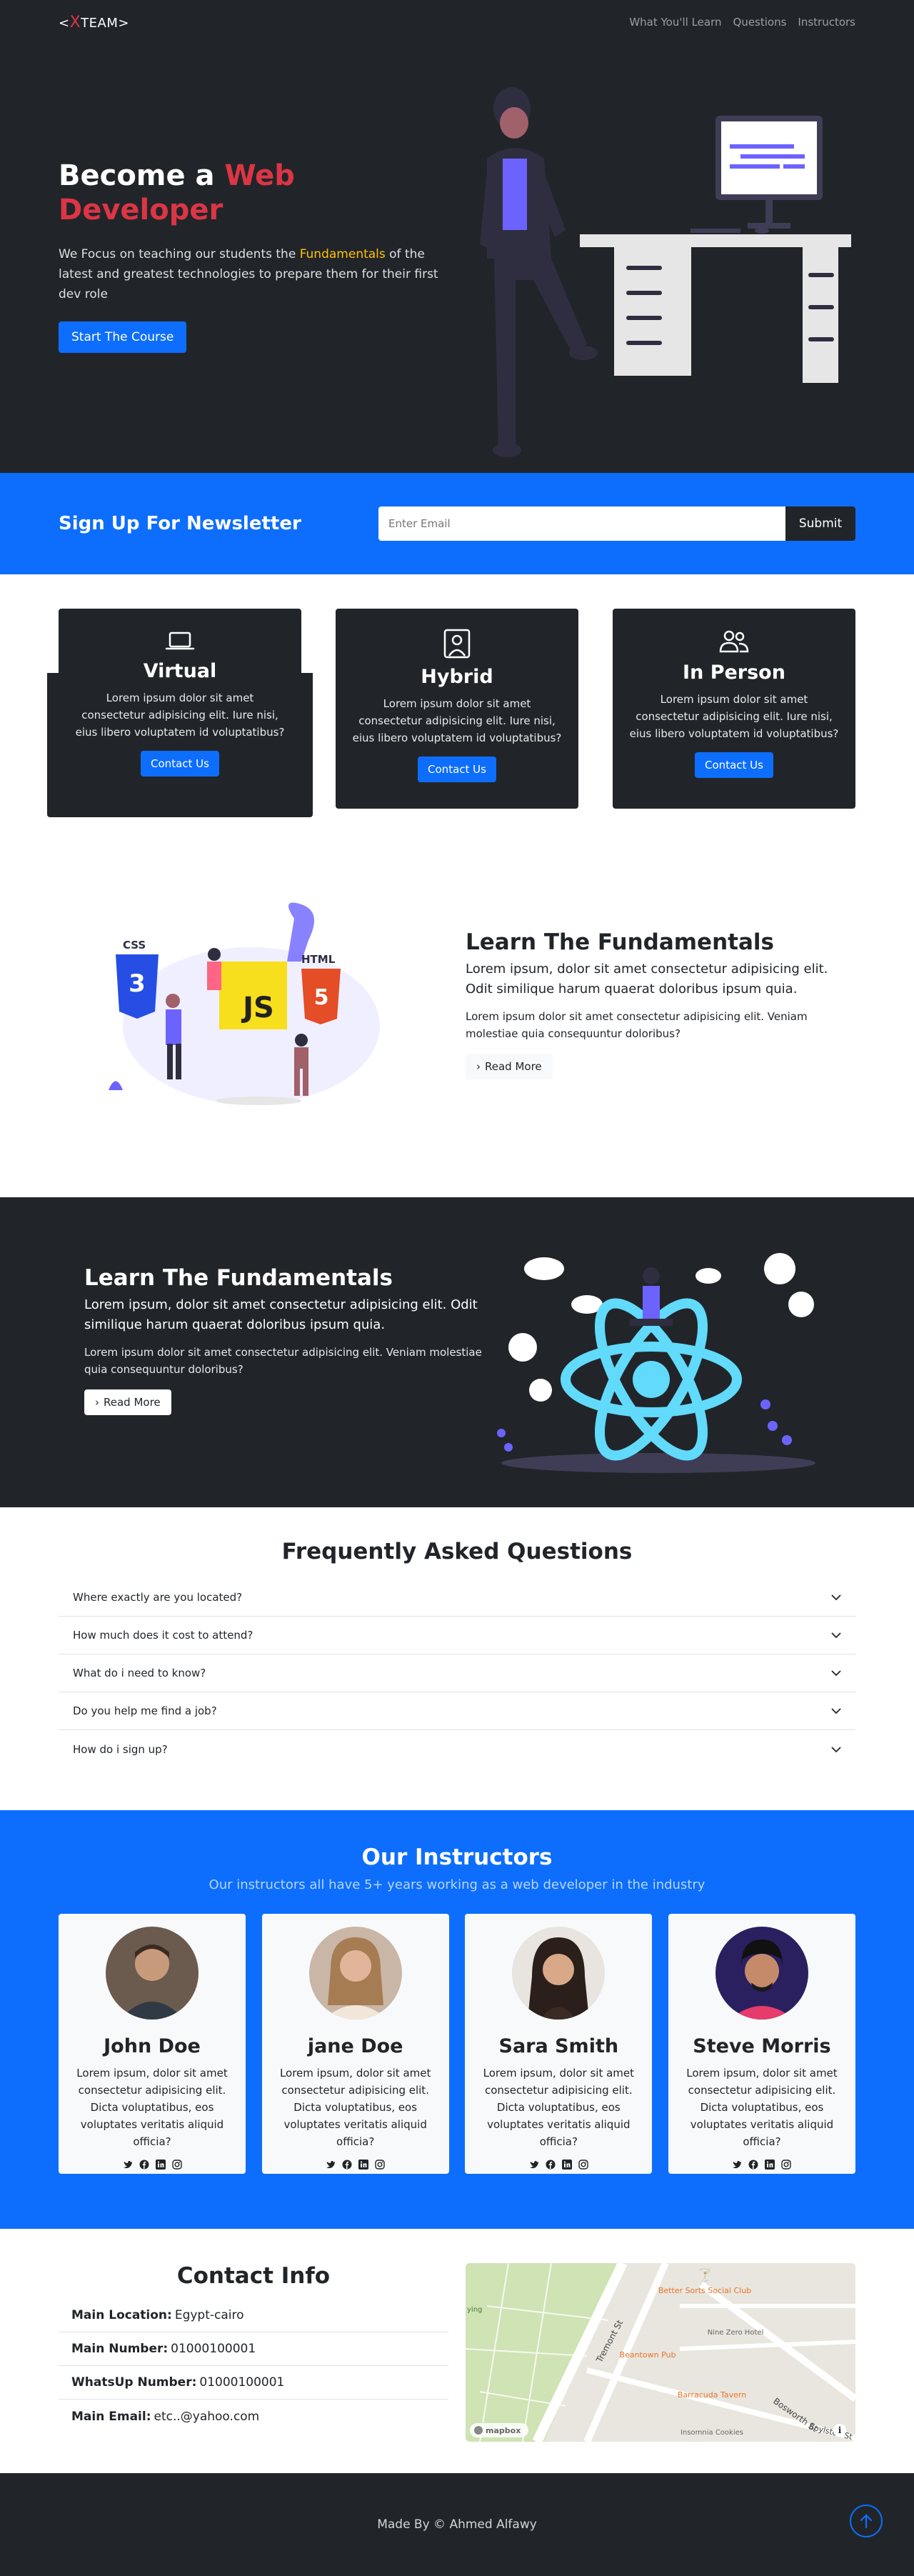 Image resolution: width=914 pixels, height=2576 pixels. I want to click on place-label: Insomnia Cookies, so click(712, 2433).